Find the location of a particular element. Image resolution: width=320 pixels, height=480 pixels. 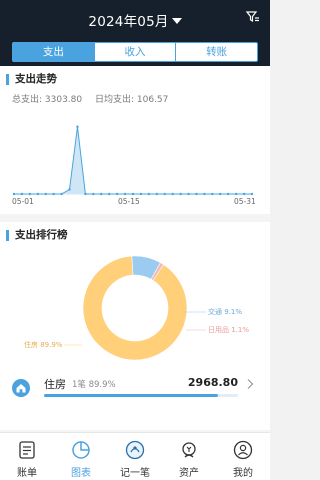

nav-profile: 我的 is located at coordinates (243, 456).